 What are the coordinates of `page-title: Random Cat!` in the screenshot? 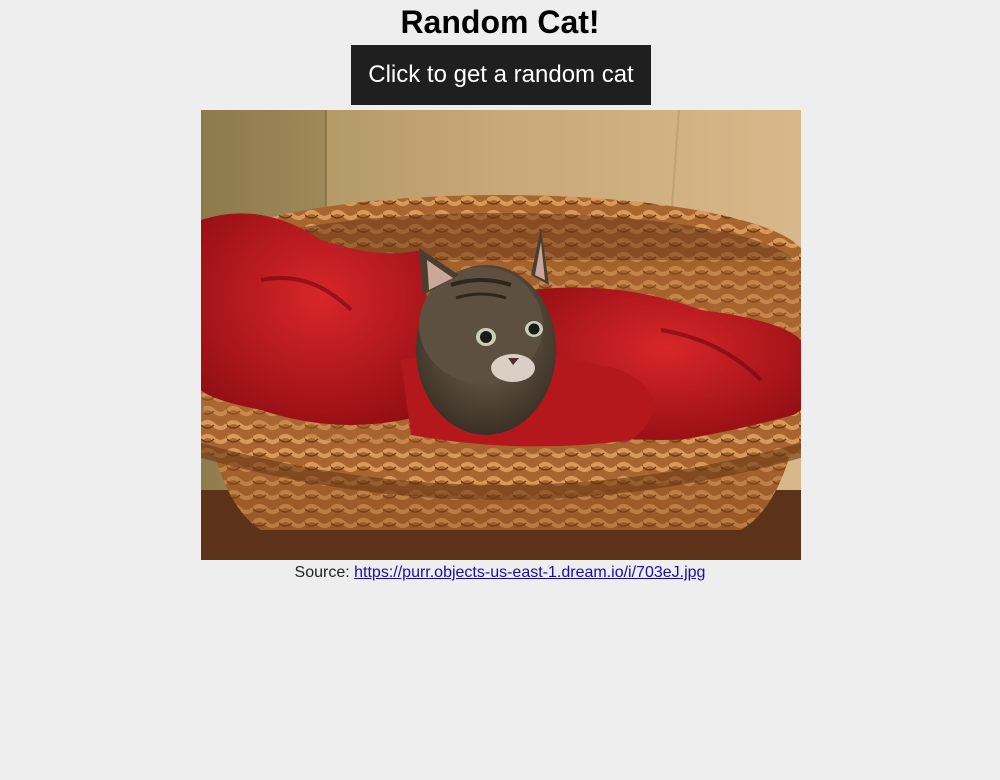 It's located at (500, 22).